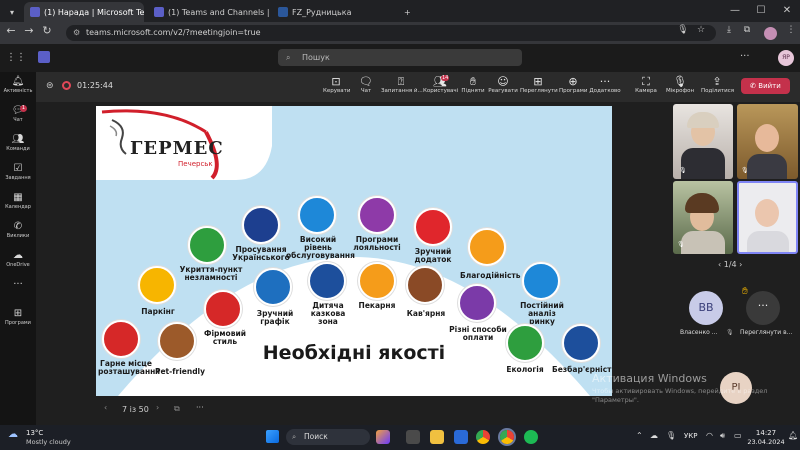 The height and width of the screenshot is (450, 800). What do you see at coordinates (400, 57) in the screenshot?
I see `search-input: ⌕ Пошук` at bounding box center [400, 57].